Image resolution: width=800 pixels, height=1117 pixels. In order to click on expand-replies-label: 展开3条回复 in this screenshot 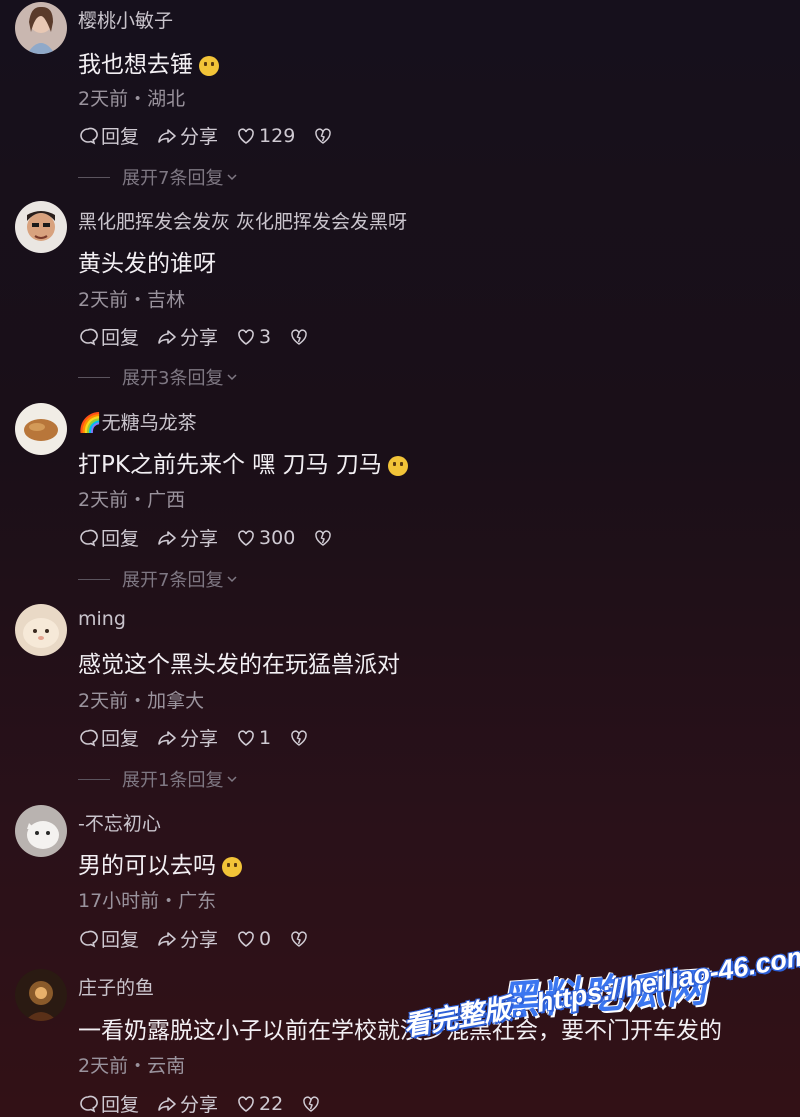, I will do `click(173, 378)`.